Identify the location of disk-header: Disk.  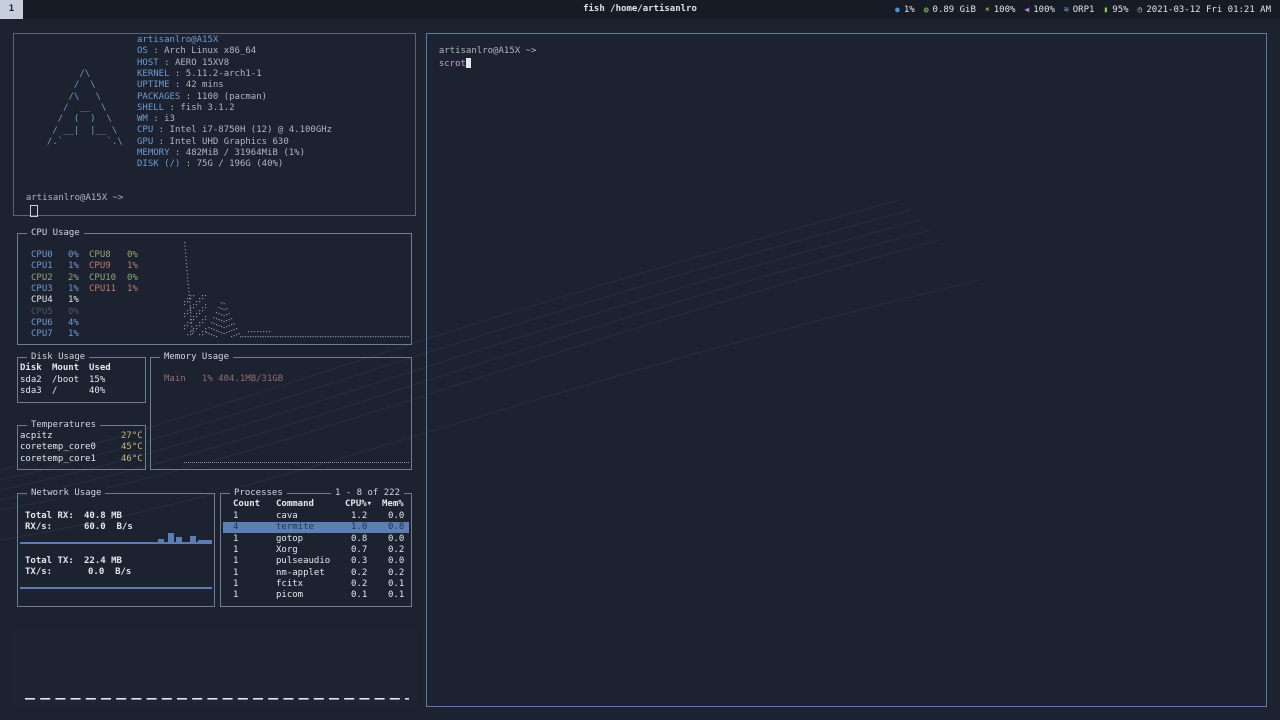
(31, 368).